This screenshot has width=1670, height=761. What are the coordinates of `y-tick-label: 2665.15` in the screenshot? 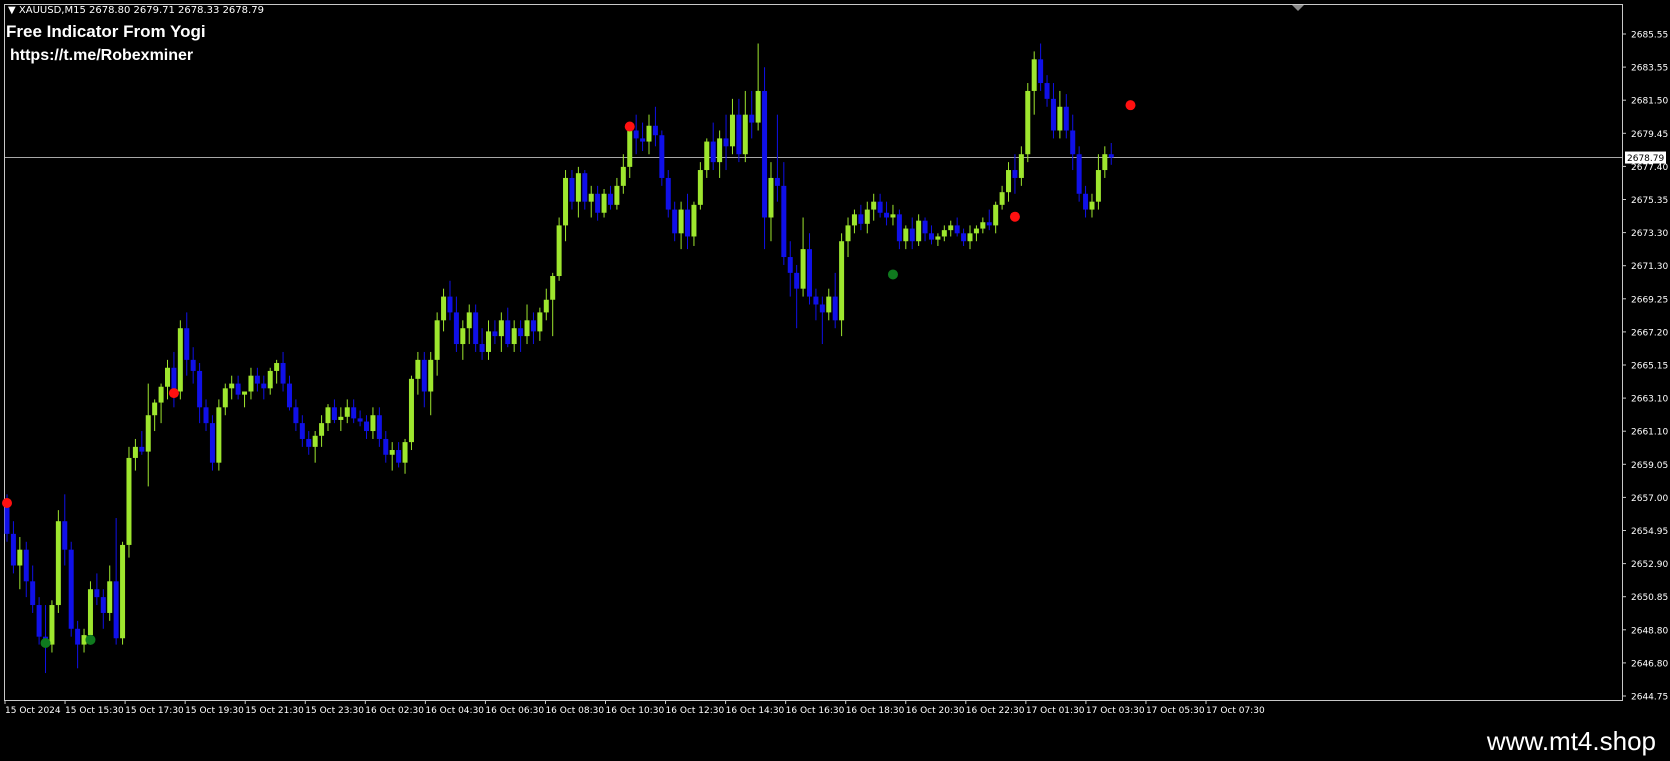 It's located at (1649, 367).